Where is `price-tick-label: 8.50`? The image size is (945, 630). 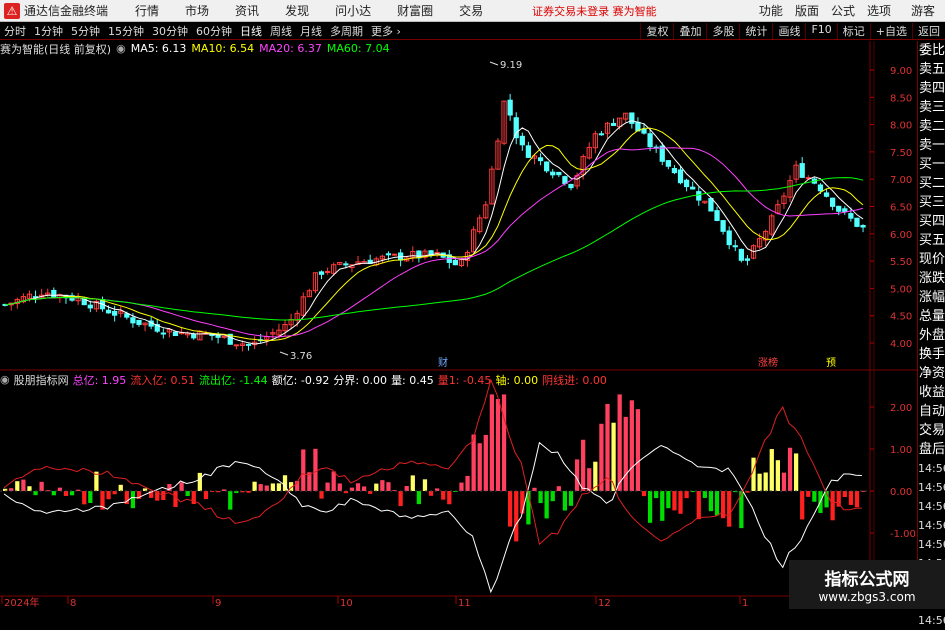
price-tick-label: 8.50 is located at coordinates (901, 98).